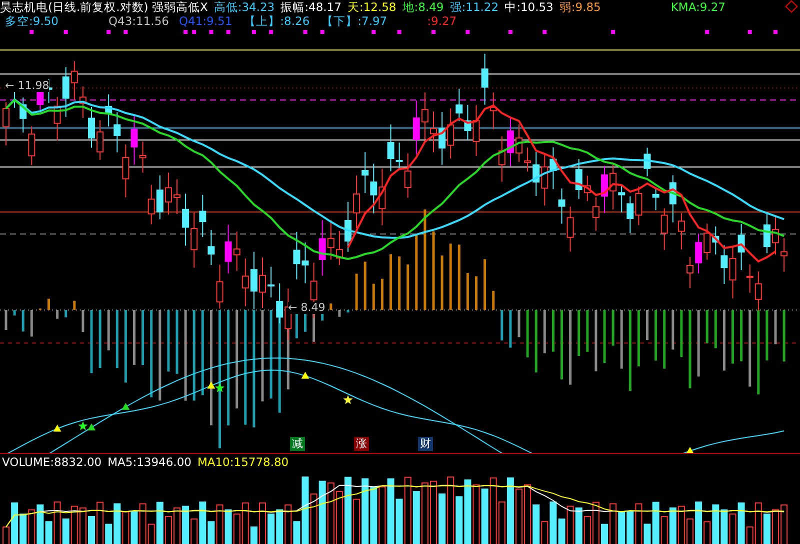  What do you see at coordinates (685, 7) in the screenshot?
I see `indicator-label: KMA:` at bounding box center [685, 7].